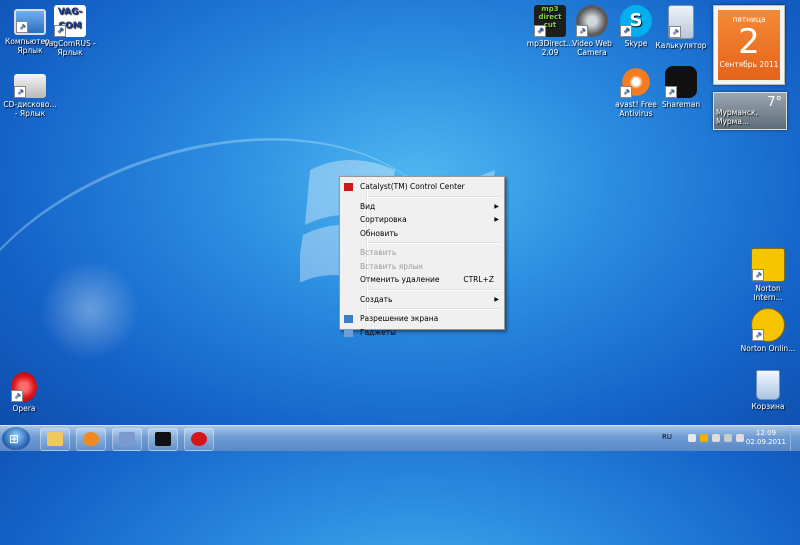 The image size is (800, 545). What do you see at coordinates (376, 299) in the screenshot?
I see `menu-item-label: Создать` at bounding box center [376, 299].